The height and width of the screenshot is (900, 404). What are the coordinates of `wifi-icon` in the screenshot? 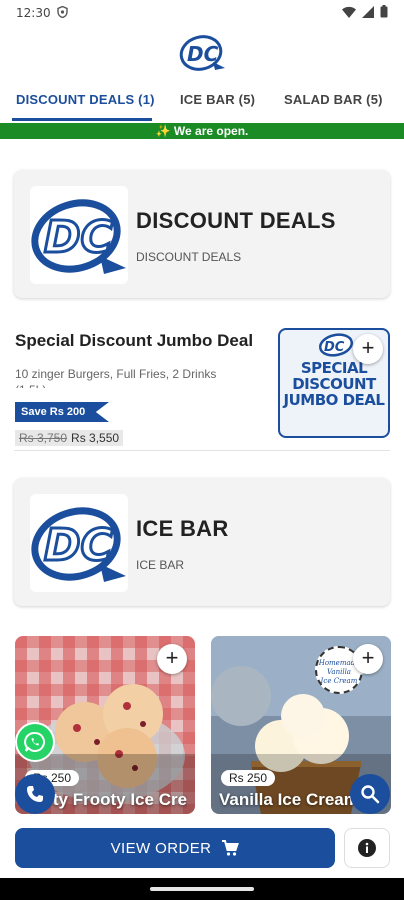 It's located at (349, 13).